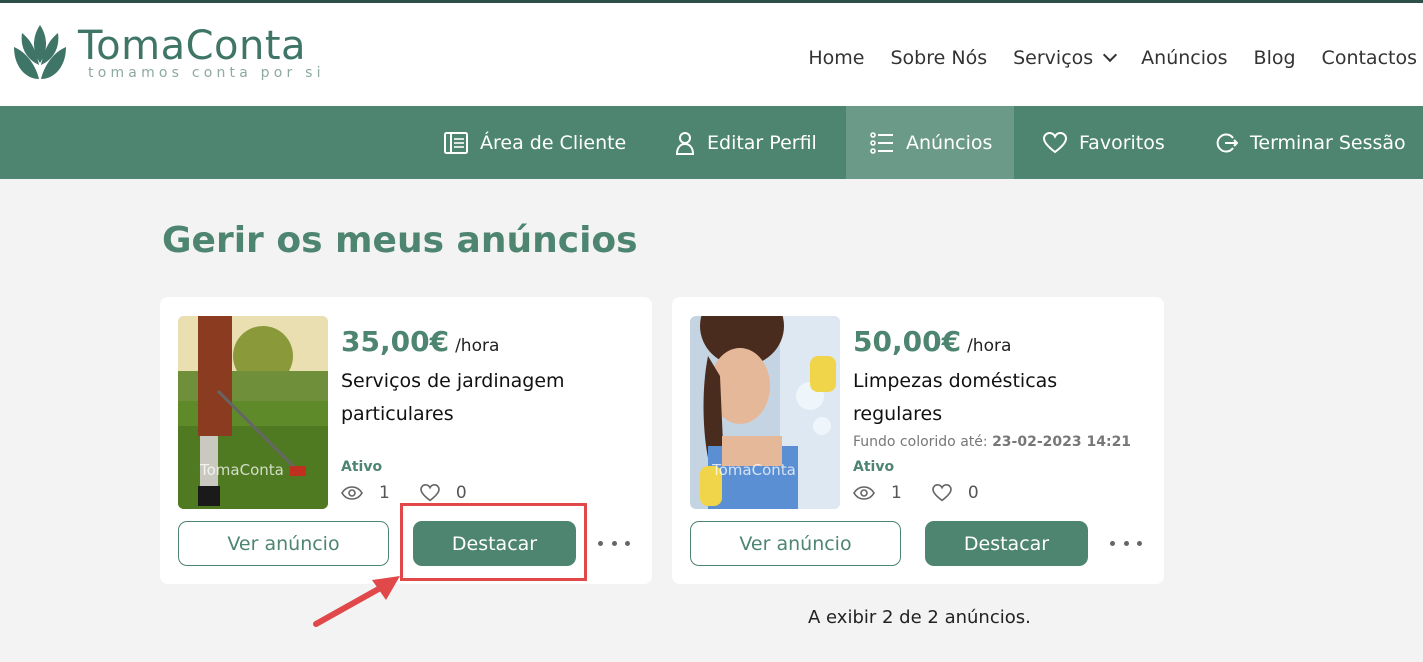 This screenshot has width=1423, height=662. What do you see at coordinates (356, 601) in the screenshot?
I see `annotation-arrow-icon` at bounding box center [356, 601].